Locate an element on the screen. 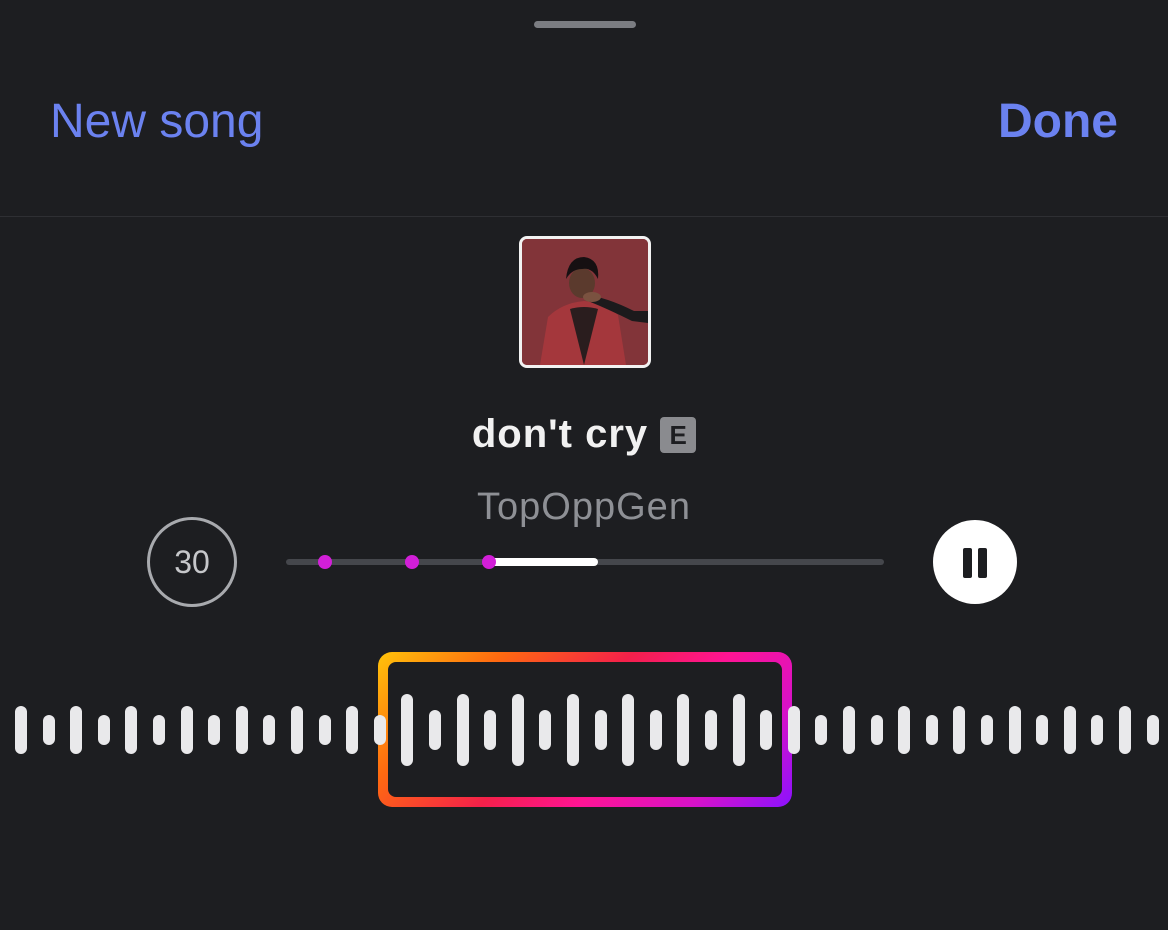 The image size is (1168, 930). explicit-badge: E is located at coordinates (678, 434).